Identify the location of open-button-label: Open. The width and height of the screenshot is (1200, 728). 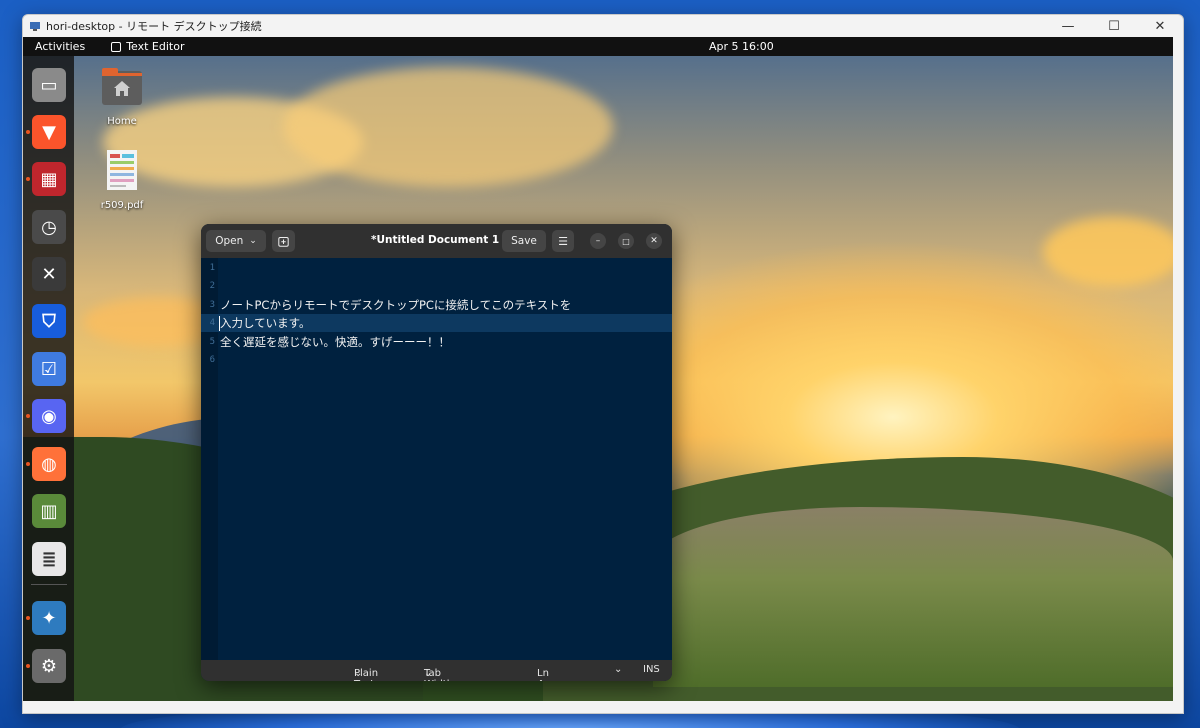
(229, 241).